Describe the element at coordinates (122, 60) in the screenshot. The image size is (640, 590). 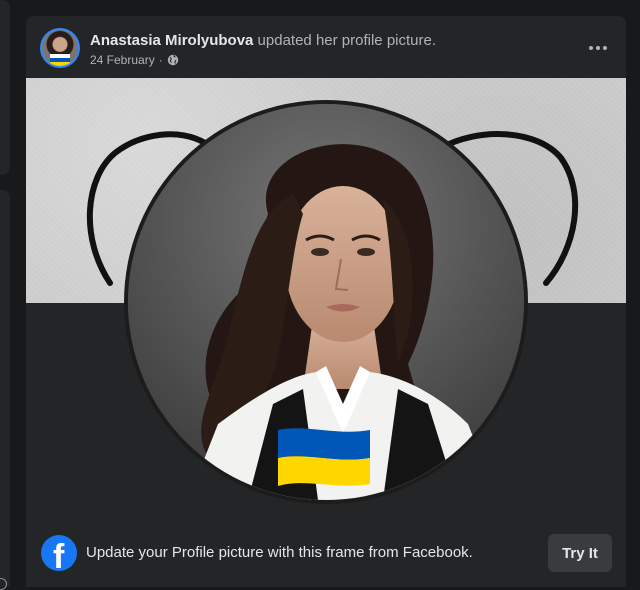
I see `post-date-link: 24 February` at that location.